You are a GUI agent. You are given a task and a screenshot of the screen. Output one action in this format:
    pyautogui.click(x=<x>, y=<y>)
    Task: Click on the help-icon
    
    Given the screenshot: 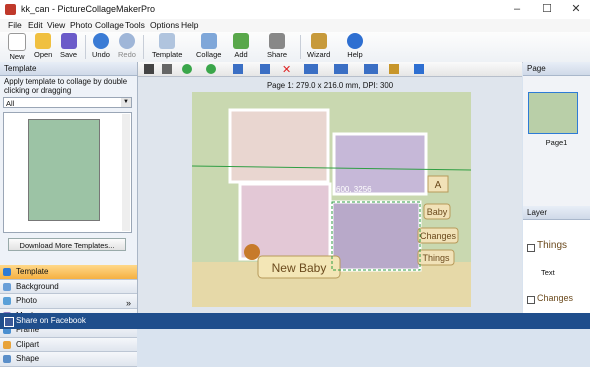 What is the action you would take?
    pyautogui.click(x=355, y=41)
    